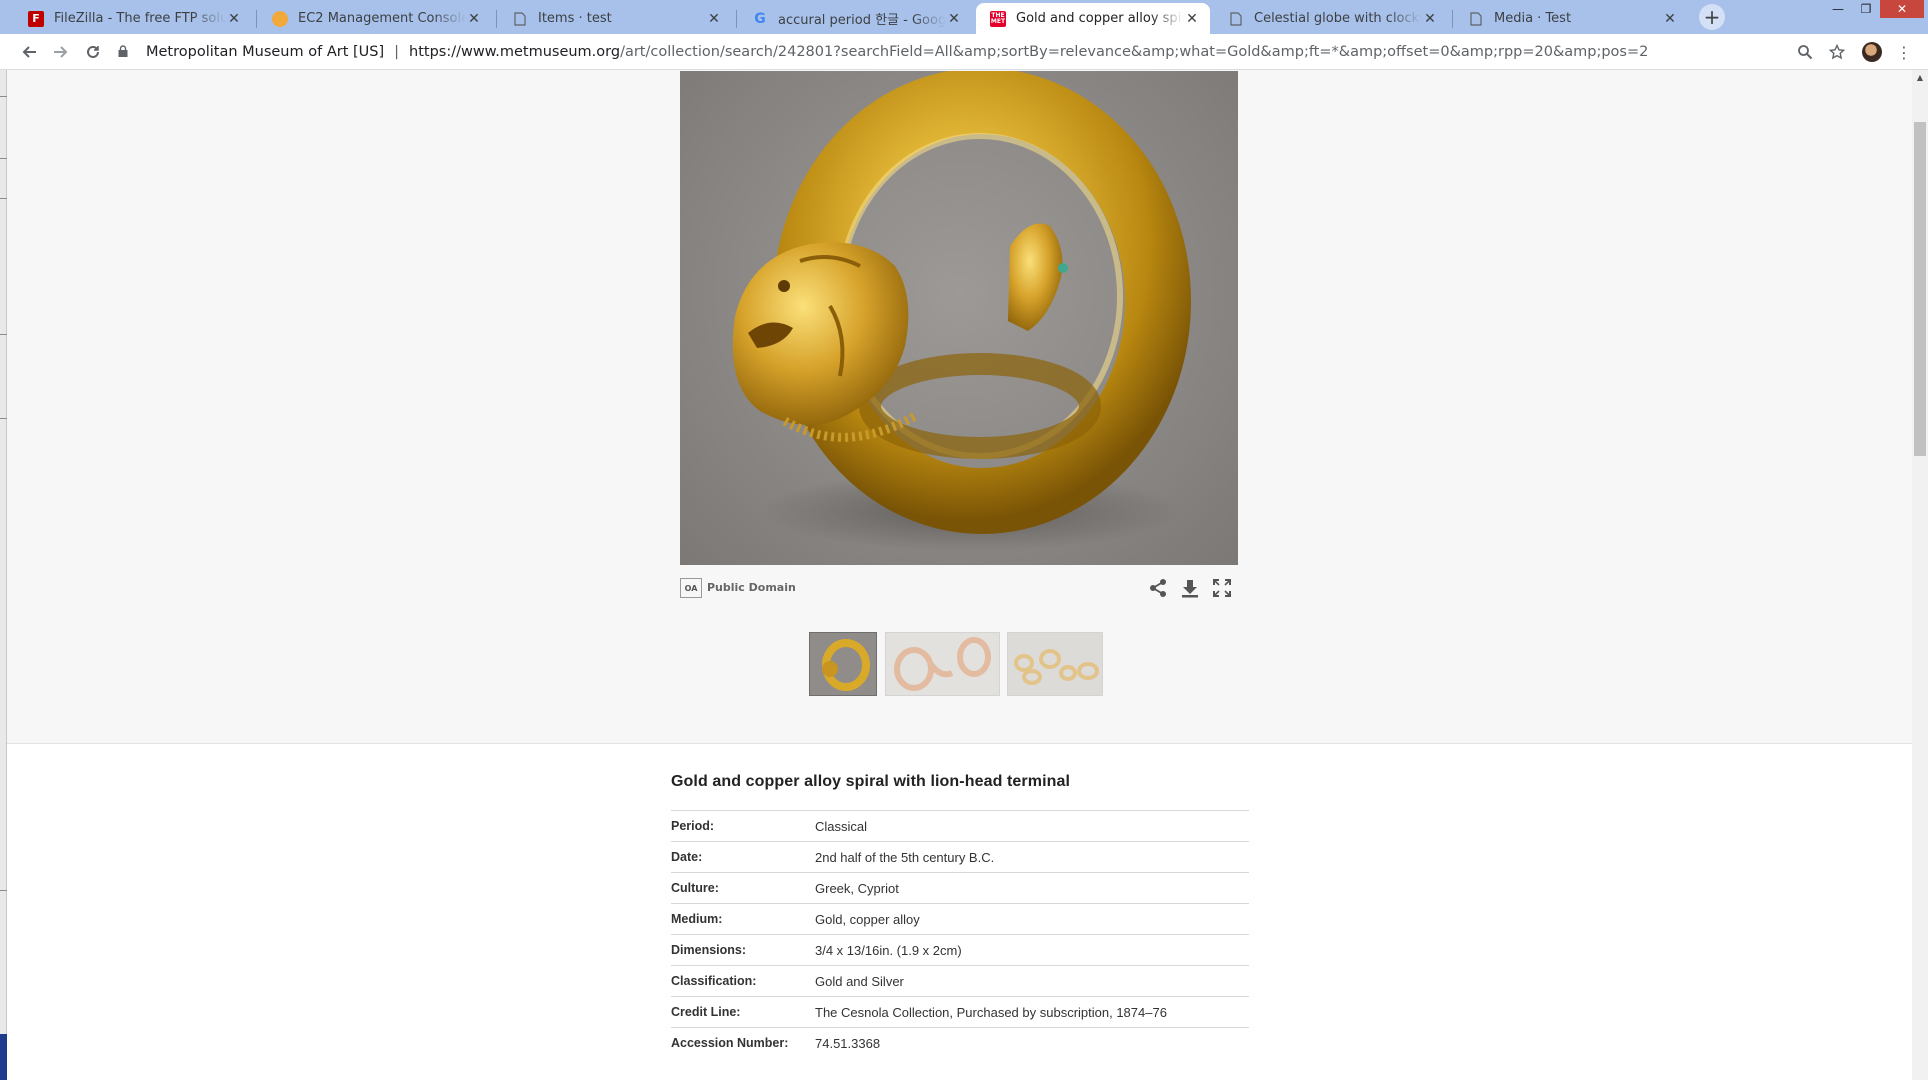 The width and height of the screenshot is (1928, 1080). Describe the element at coordinates (695, 888) in the screenshot. I see `detail-label: Culture:` at that location.